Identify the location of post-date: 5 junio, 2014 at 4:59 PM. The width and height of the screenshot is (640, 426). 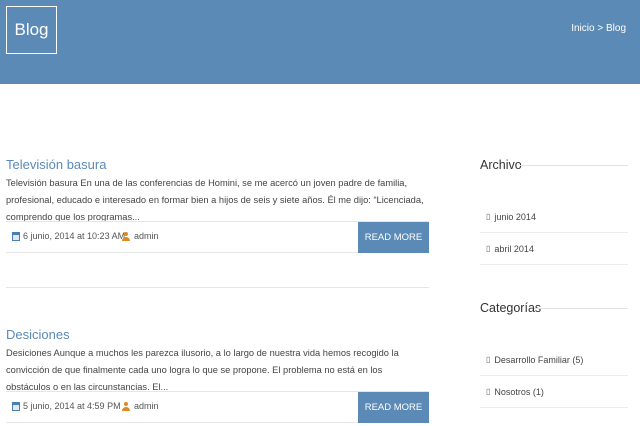
(66, 406).